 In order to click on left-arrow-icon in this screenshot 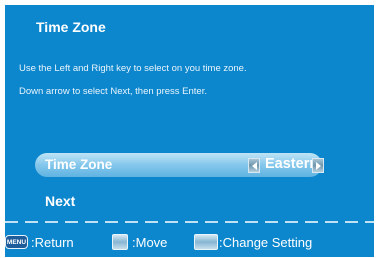, I will do `click(254, 165)`.